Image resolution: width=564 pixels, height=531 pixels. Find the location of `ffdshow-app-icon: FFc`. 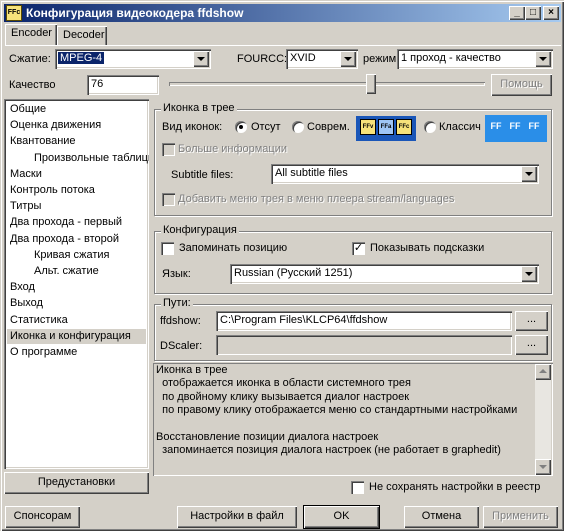

ffdshow-app-icon: FFc is located at coordinates (14, 13).